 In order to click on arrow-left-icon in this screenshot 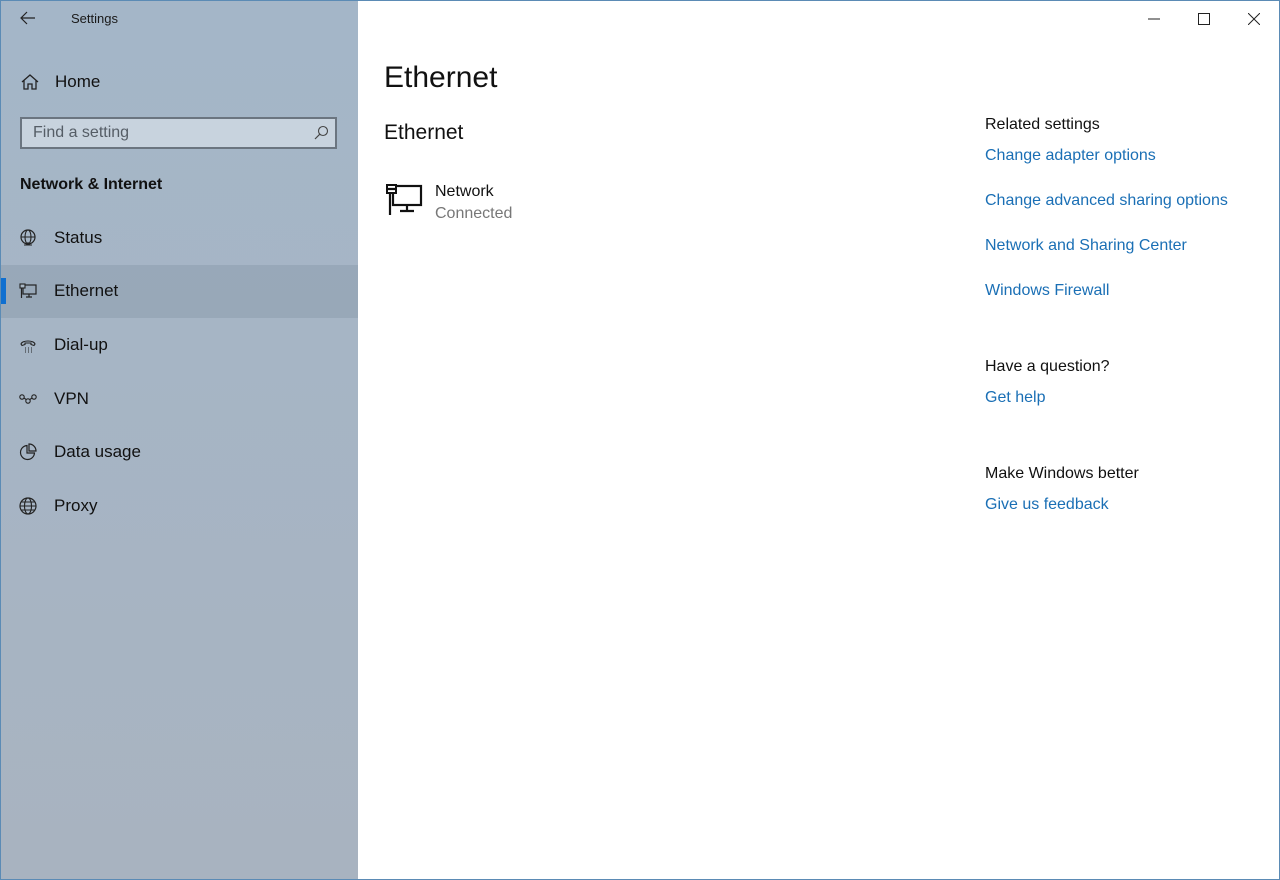, I will do `click(27, 18)`.